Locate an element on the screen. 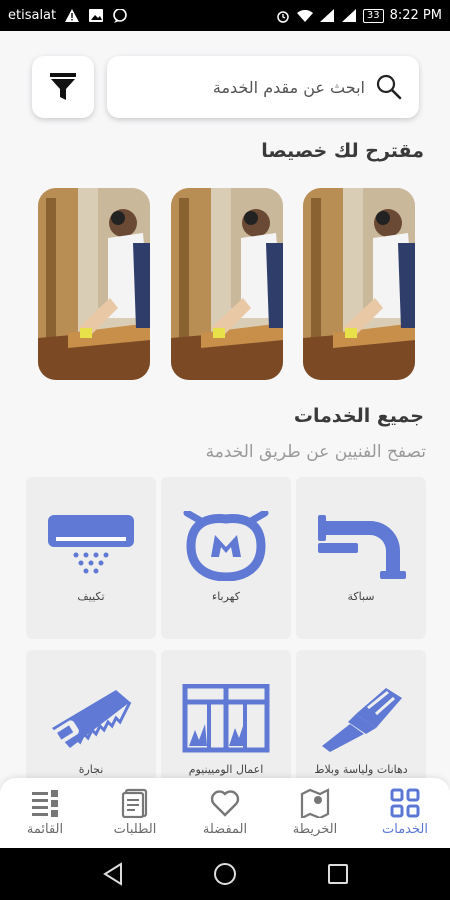  search-input is located at coordinates (250, 87).